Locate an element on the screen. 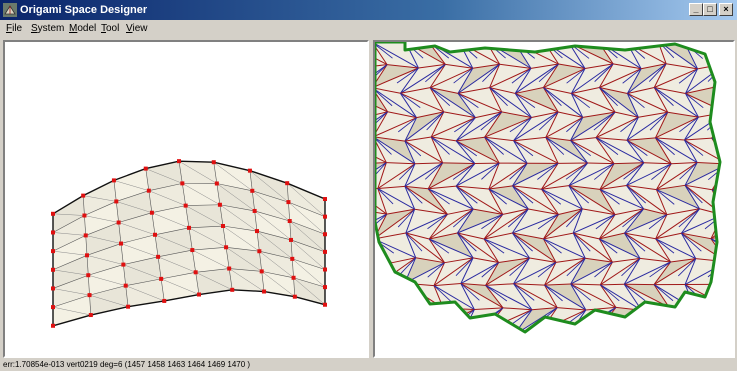  app-icon is located at coordinates (10, 10).